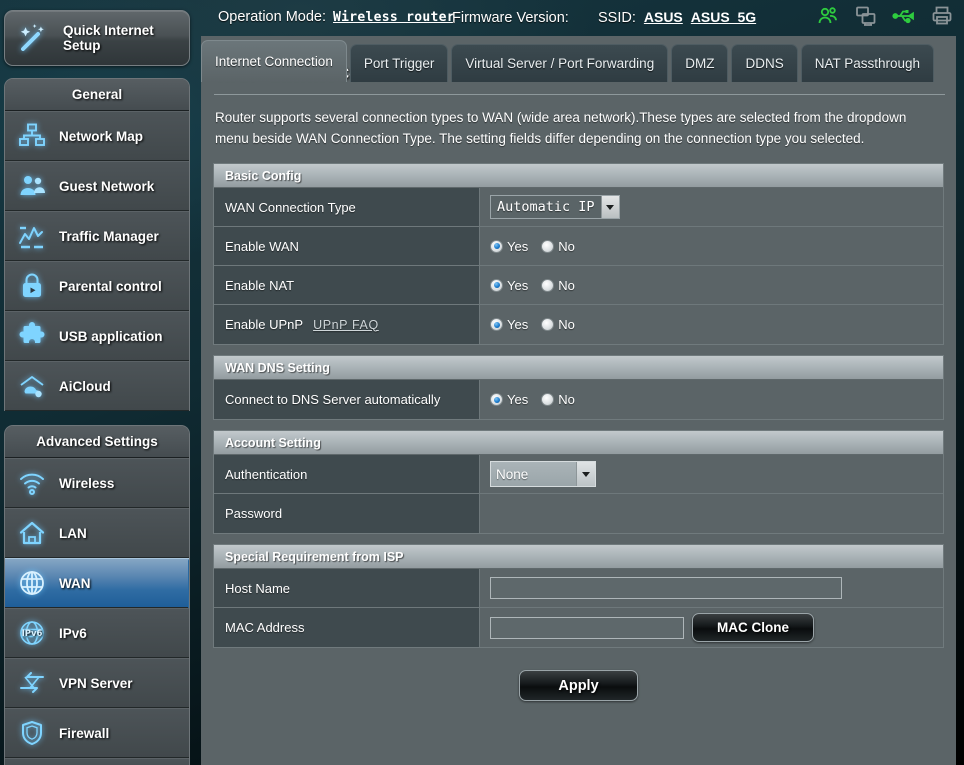  What do you see at coordinates (509, 246) in the screenshot?
I see `enable-wan-yes-radio: Yes` at bounding box center [509, 246].